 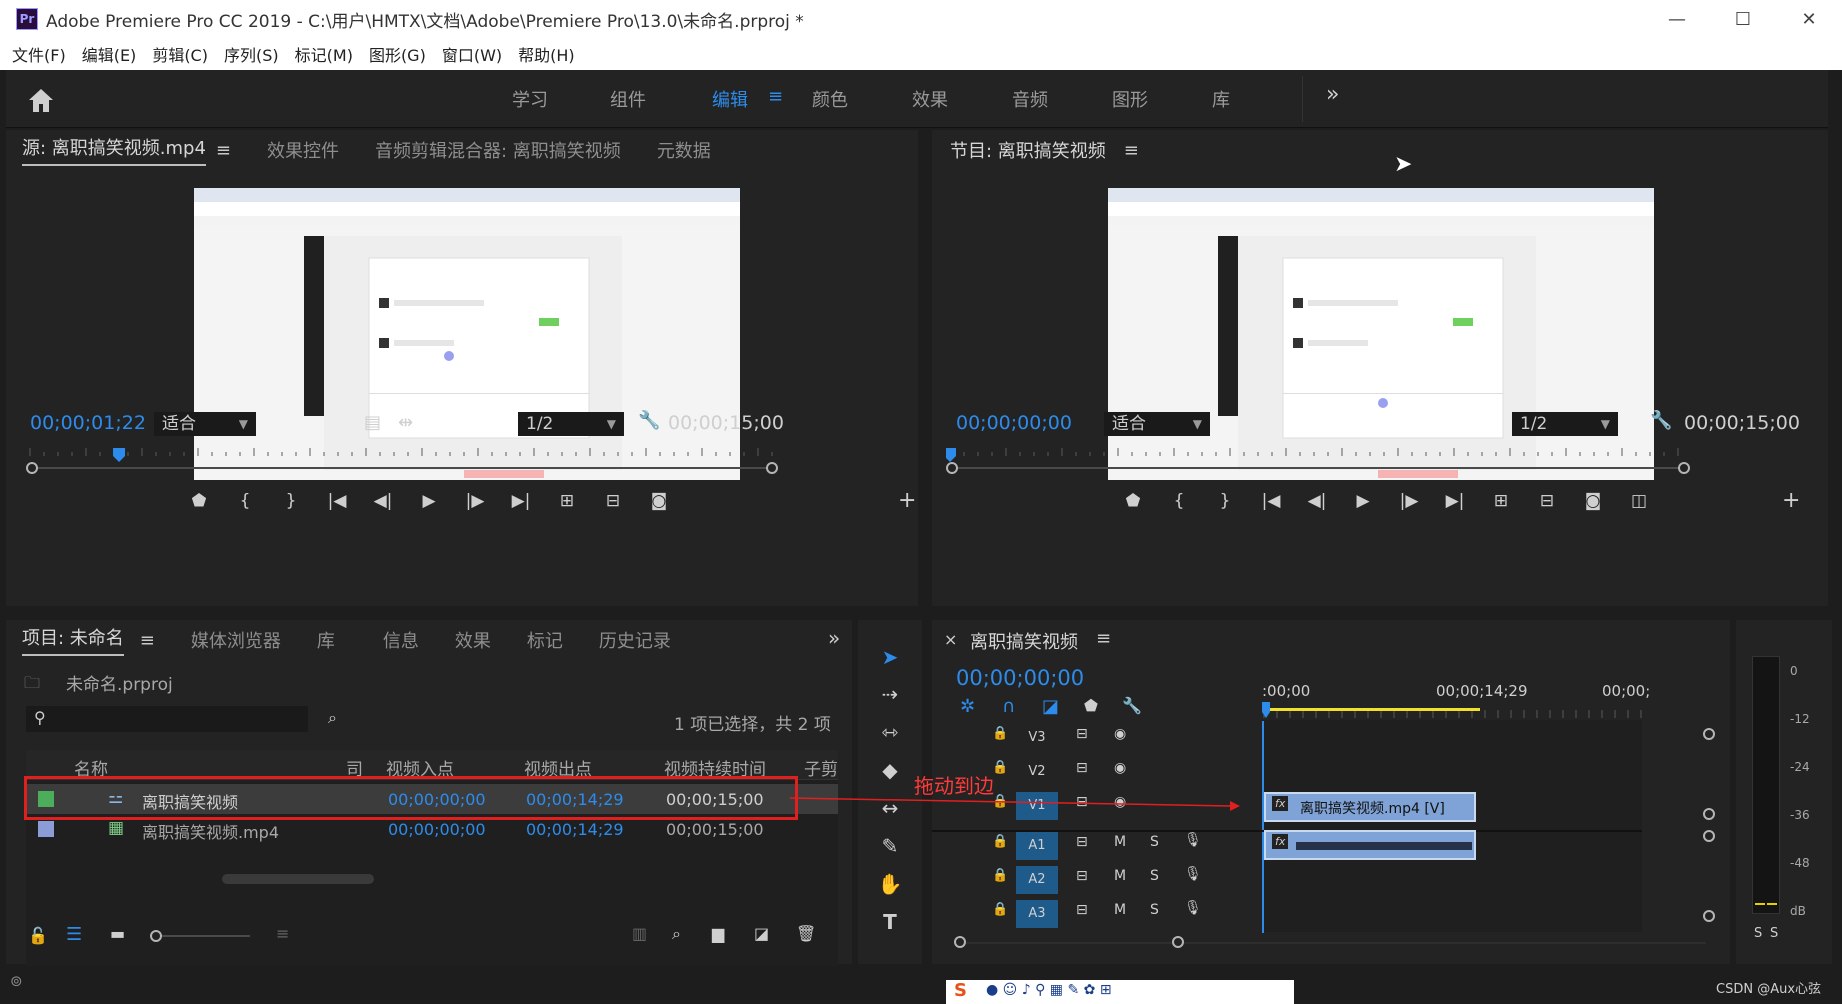 I want to click on tab-audio-clip-mixer: 音频剪辑混合器: 离职搞笑视频, so click(x=498, y=150).